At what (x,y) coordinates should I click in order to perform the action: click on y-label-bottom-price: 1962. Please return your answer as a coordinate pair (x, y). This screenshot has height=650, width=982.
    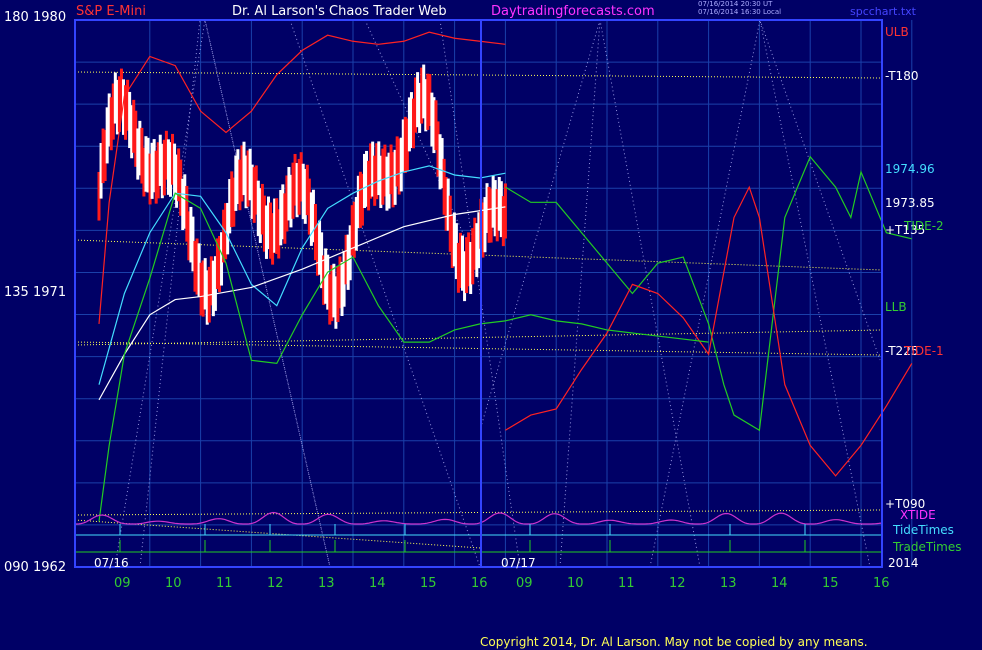
    Looking at the image, I should click on (50, 567).